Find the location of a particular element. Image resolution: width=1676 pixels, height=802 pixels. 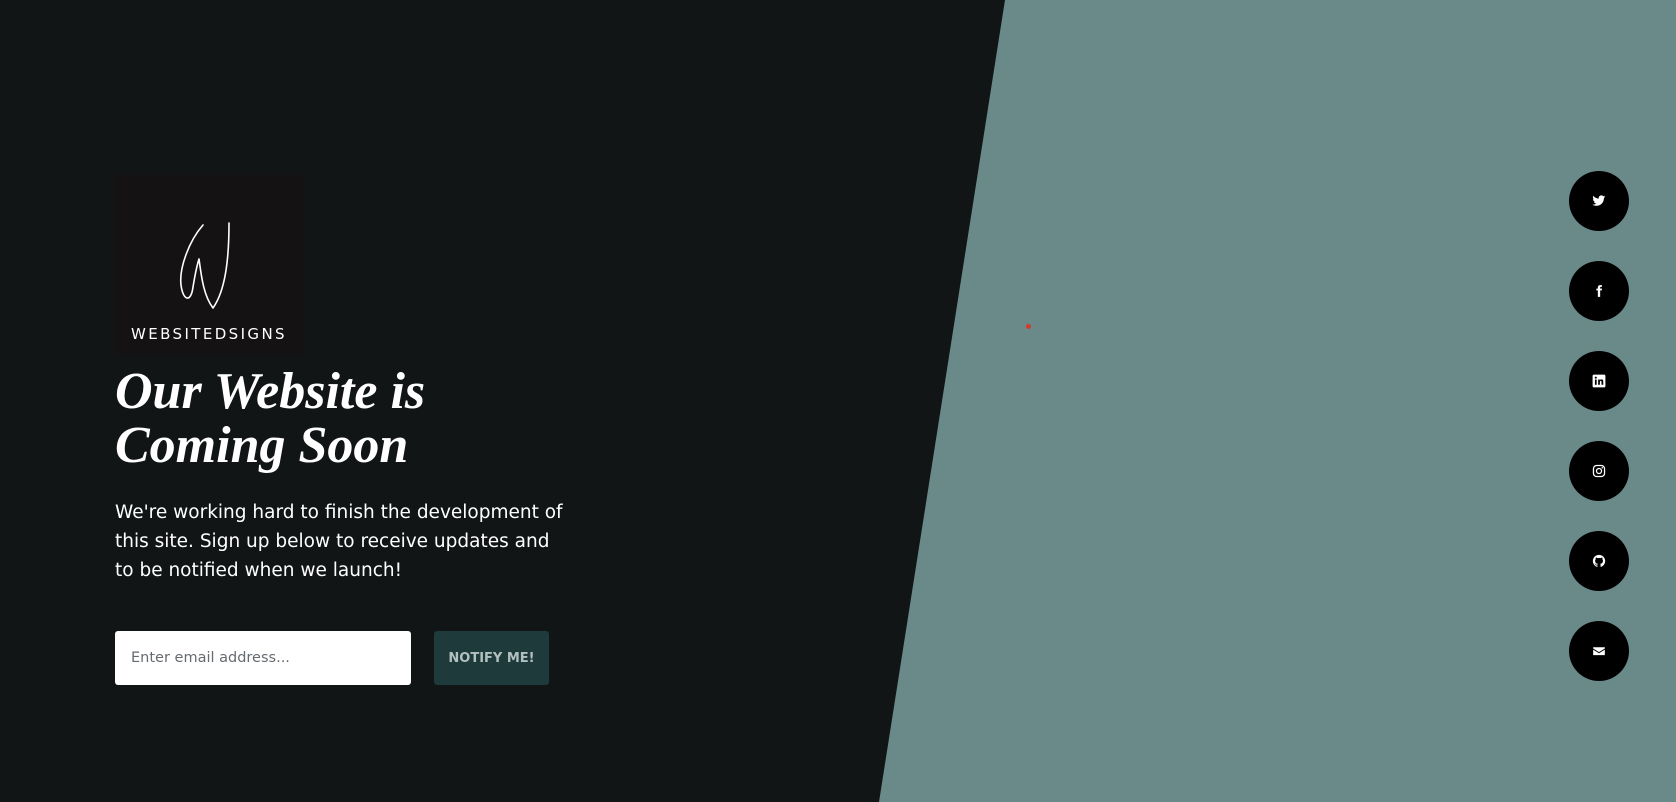

github-button is located at coordinates (1599, 561).